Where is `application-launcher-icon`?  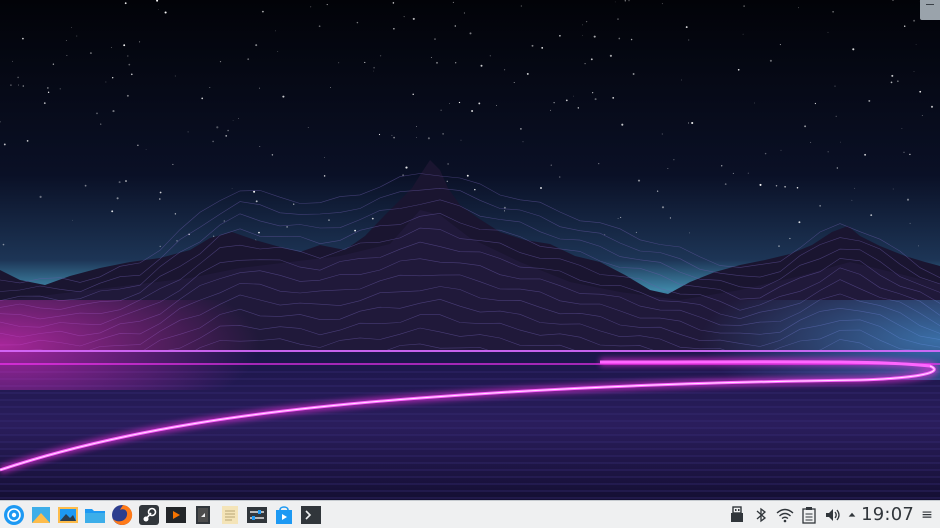
application-launcher-icon is located at coordinates (14, 515).